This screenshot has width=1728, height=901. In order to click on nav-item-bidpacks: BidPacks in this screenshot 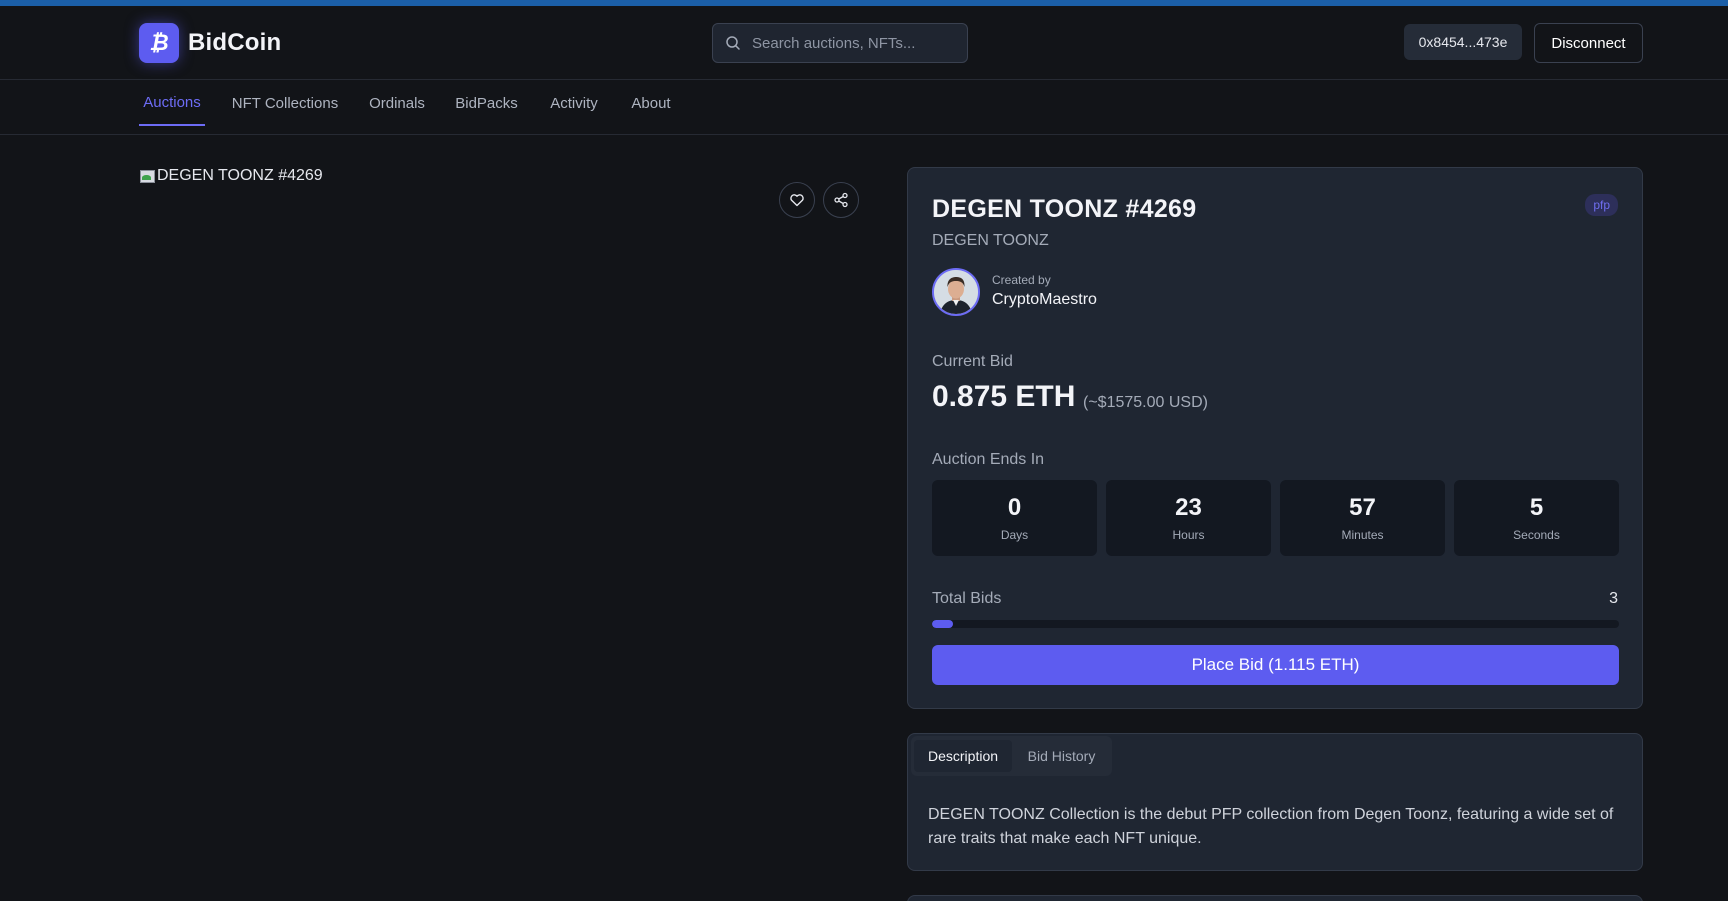, I will do `click(486, 103)`.